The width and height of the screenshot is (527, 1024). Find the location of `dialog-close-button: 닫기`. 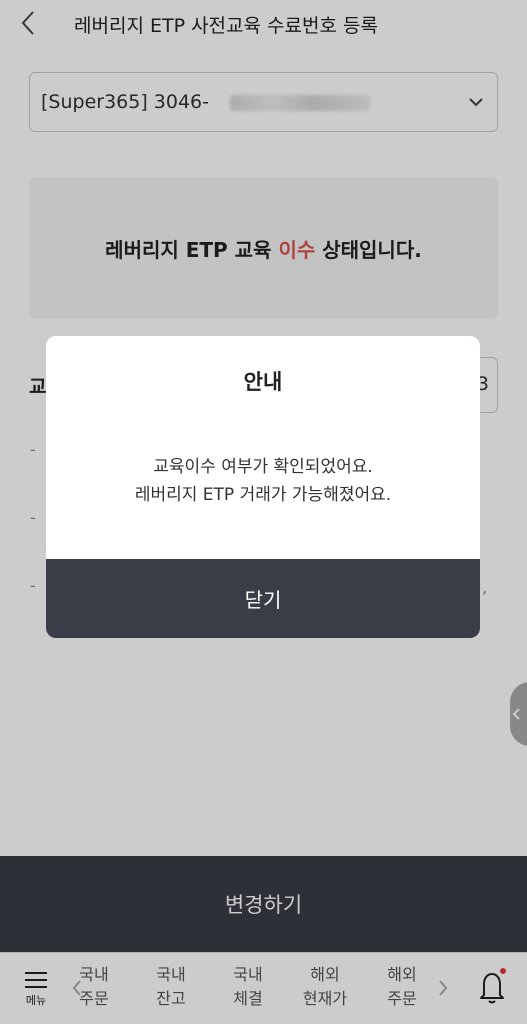

dialog-close-button: 닫기 is located at coordinates (263, 598).